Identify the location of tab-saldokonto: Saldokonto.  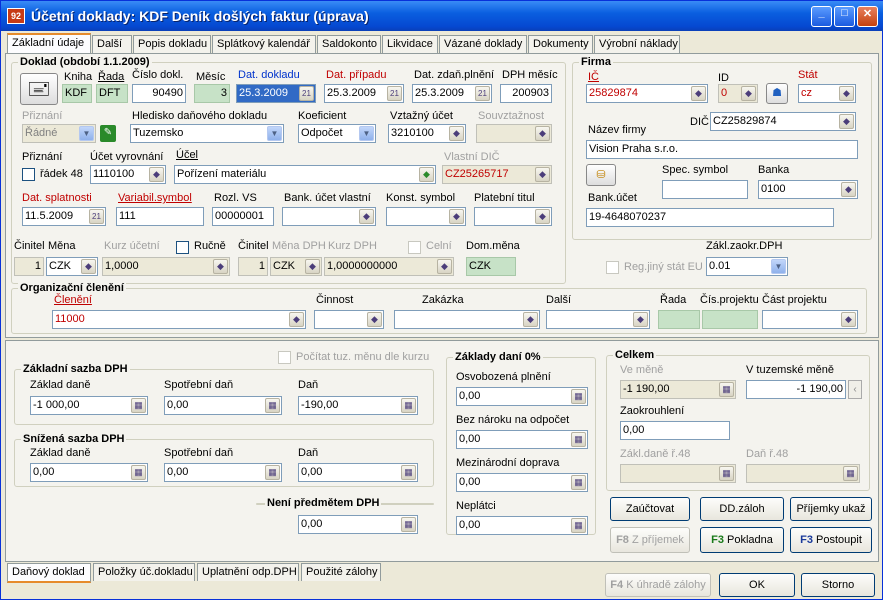
(349, 44).